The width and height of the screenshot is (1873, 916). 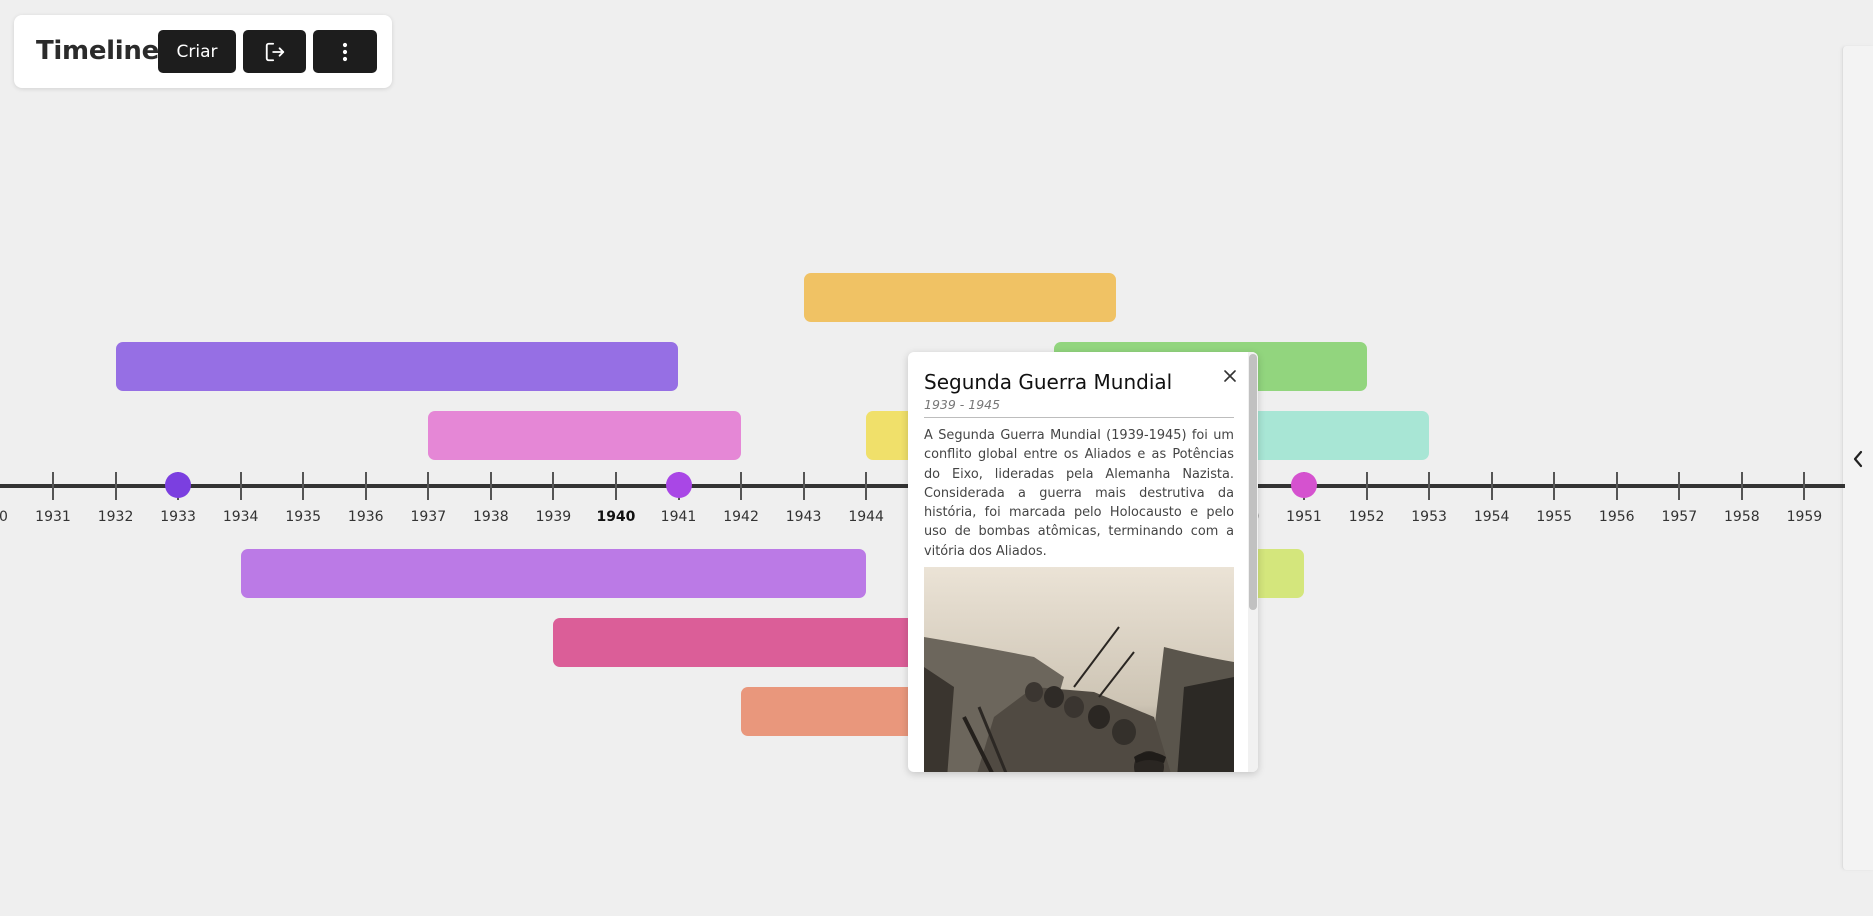 What do you see at coordinates (53, 517) in the screenshot?
I see `year-label: 1931` at bounding box center [53, 517].